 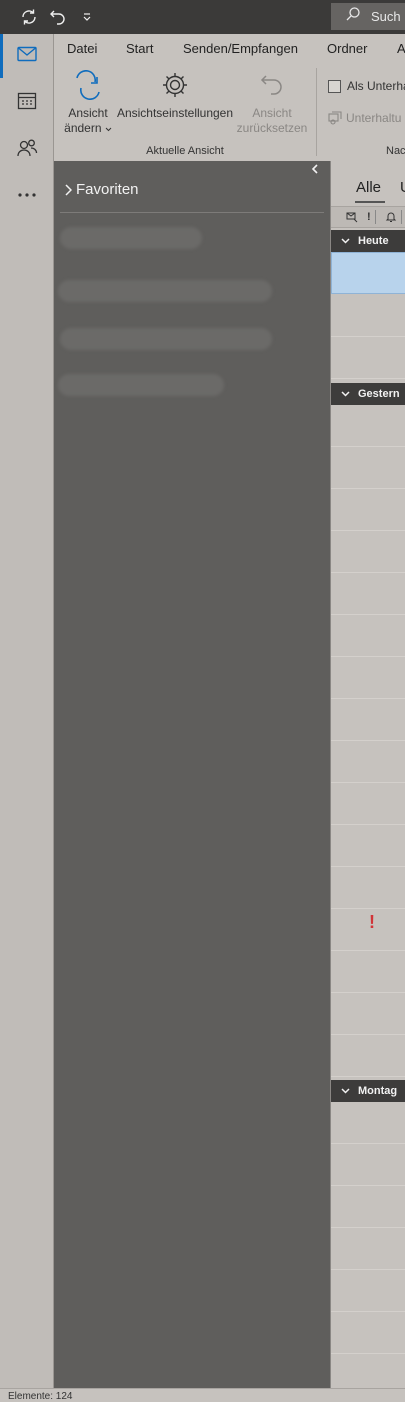 I want to click on tab-ansicht: A, so click(x=401, y=48).